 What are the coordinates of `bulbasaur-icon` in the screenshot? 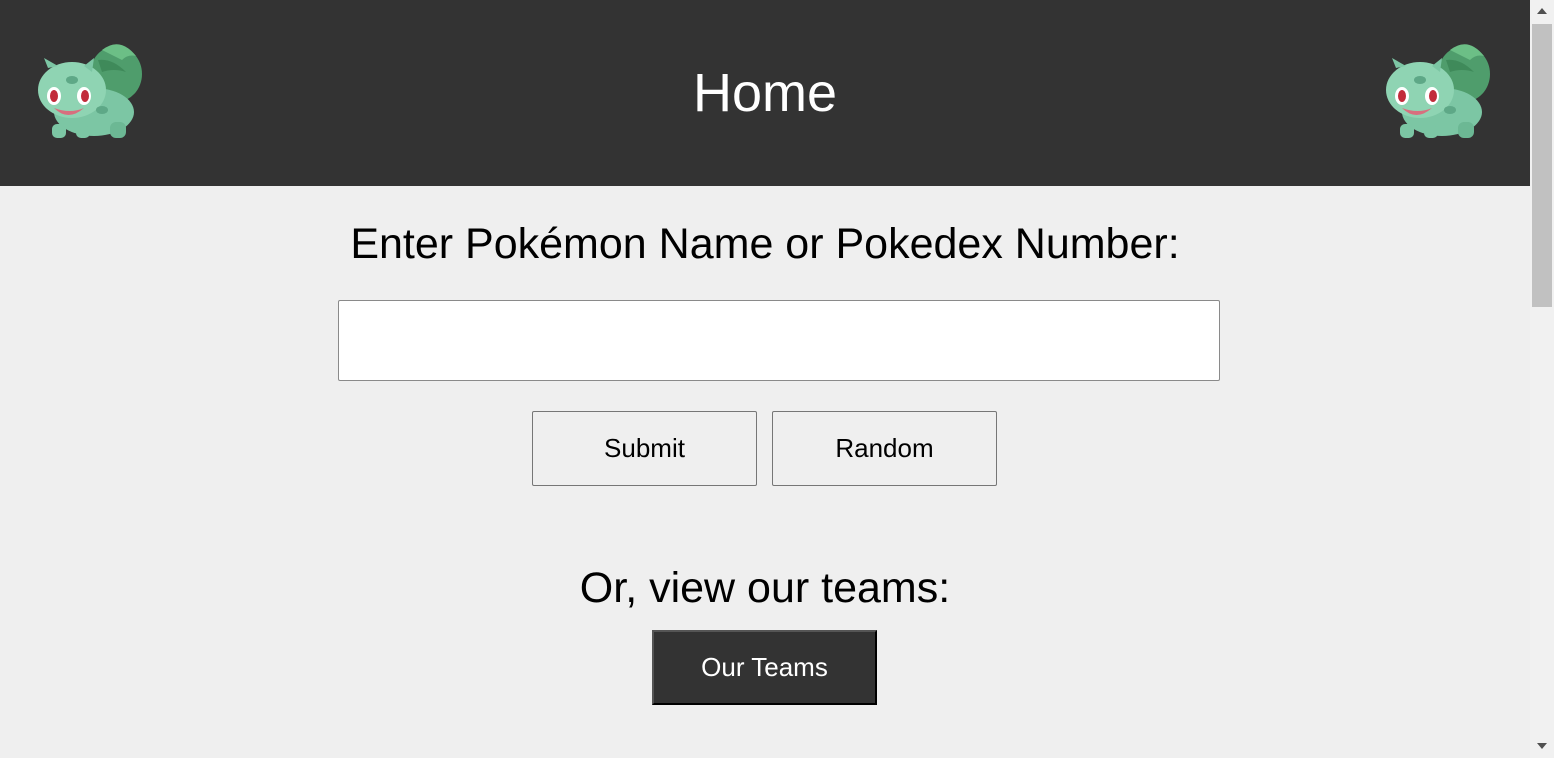 It's located at (1438, 91).